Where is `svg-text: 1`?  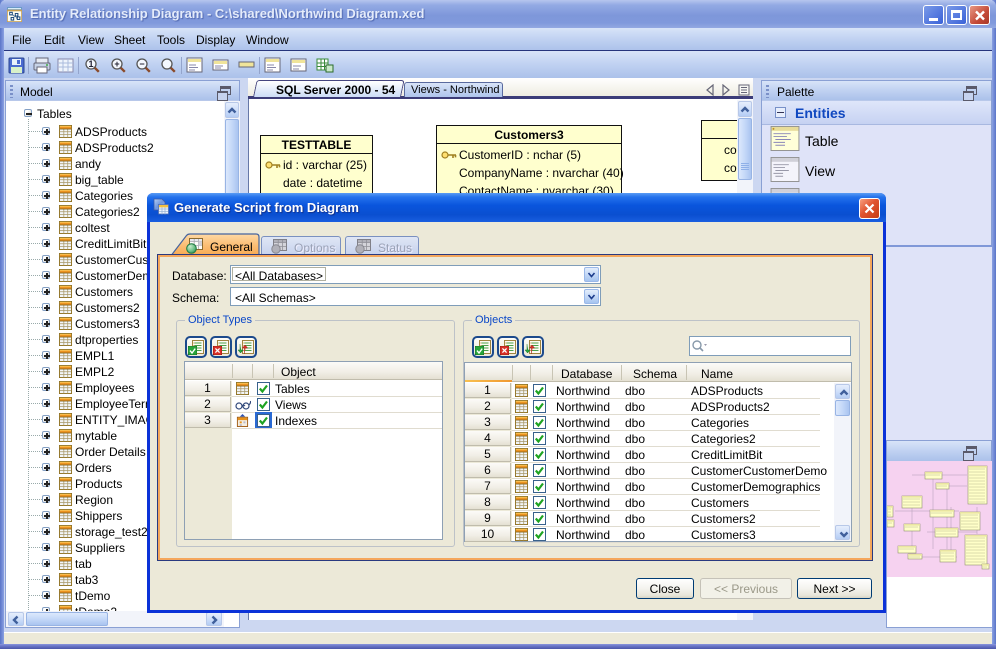 svg-text: 1 is located at coordinates (90, 64).